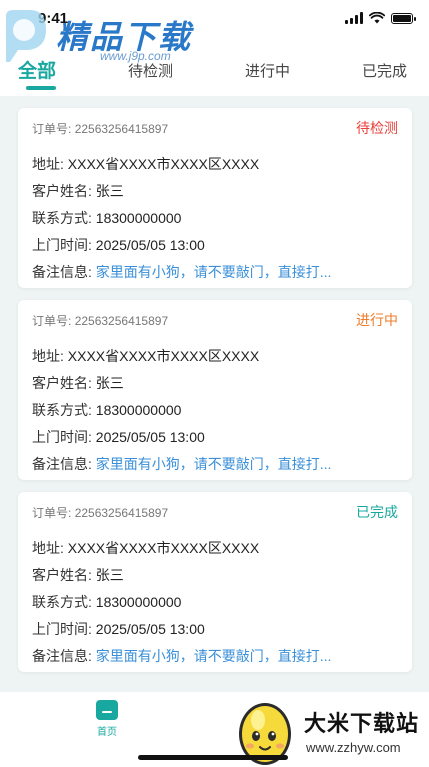 Image resolution: width=429 pixels, height=767 pixels. What do you see at coordinates (41, 88) in the screenshot?
I see `tab-active-indicator` at bounding box center [41, 88].